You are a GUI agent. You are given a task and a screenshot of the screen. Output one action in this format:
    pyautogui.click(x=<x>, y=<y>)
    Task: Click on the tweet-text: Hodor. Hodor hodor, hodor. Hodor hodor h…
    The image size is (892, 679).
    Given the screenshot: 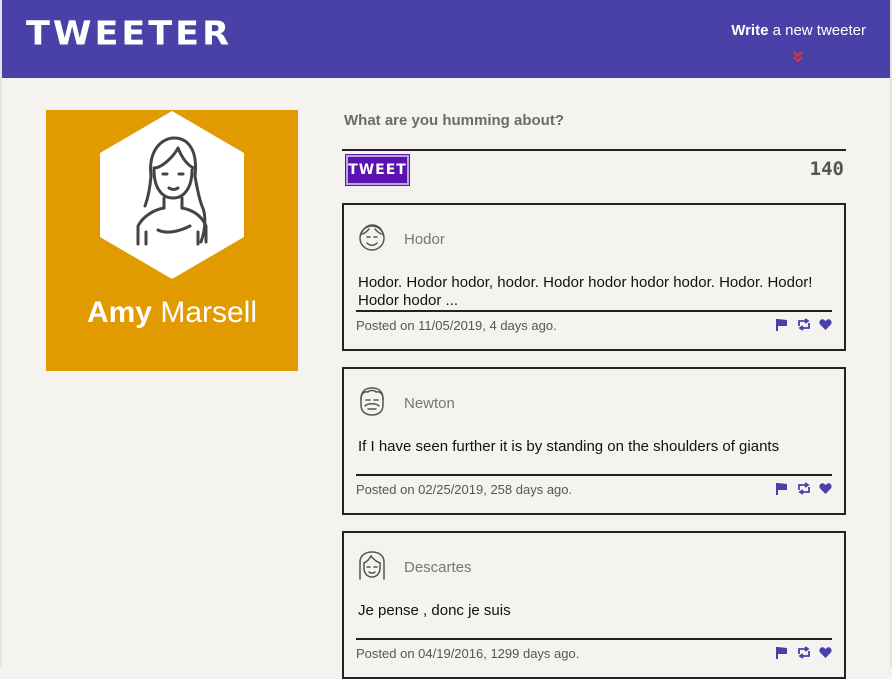 What is the action you would take?
    pyautogui.click(x=585, y=291)
    